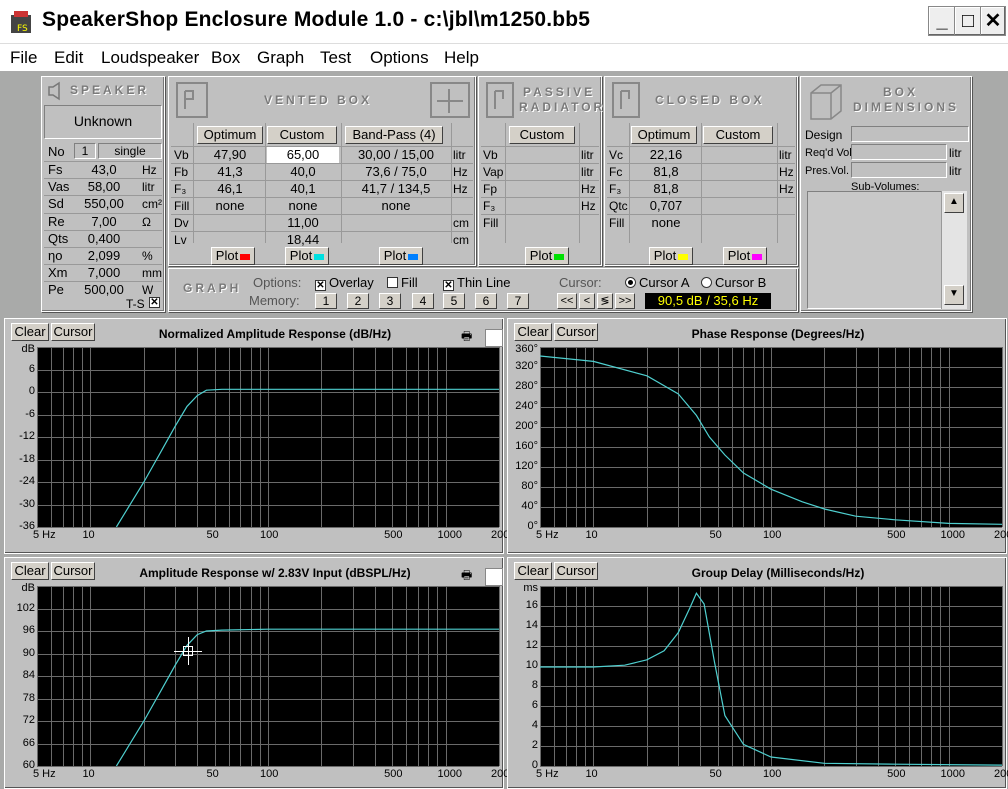  Describe the element at coordinates (130, 151) in the screenshot. I see `mode-select: single` at that location.